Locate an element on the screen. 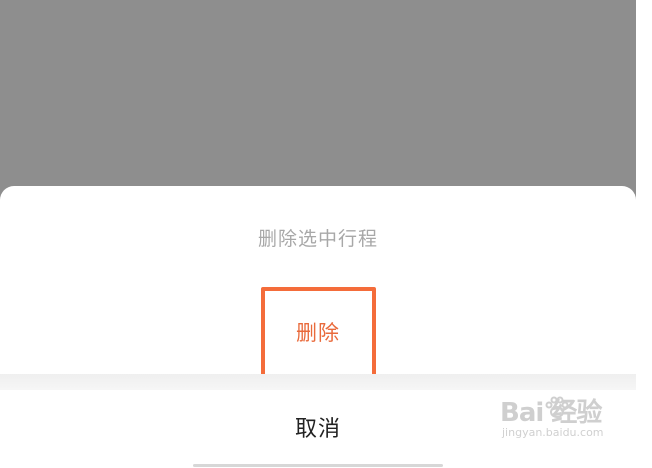 The image size is (652, 468). baidu-jingyan-watermark: Bai 经验 jingyan.baidu.com is located at coordinates (575, 418).